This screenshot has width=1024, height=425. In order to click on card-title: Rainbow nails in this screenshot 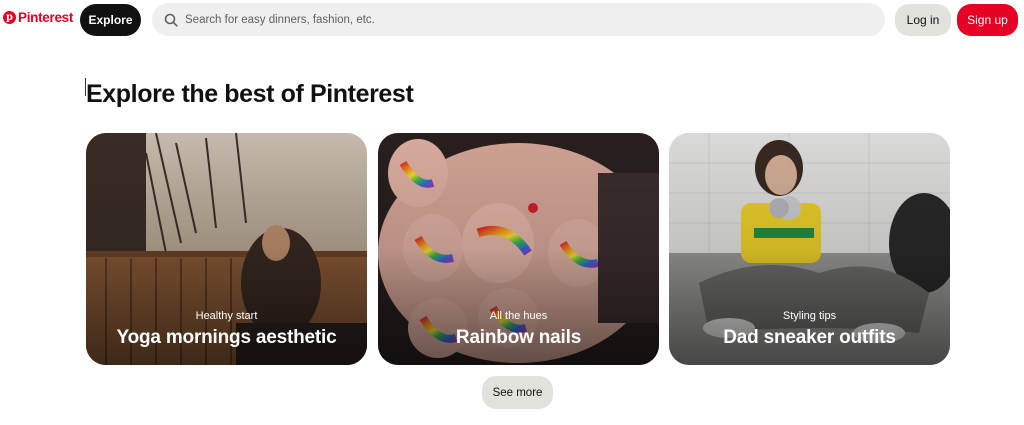, I will do `click(518, 337)`.